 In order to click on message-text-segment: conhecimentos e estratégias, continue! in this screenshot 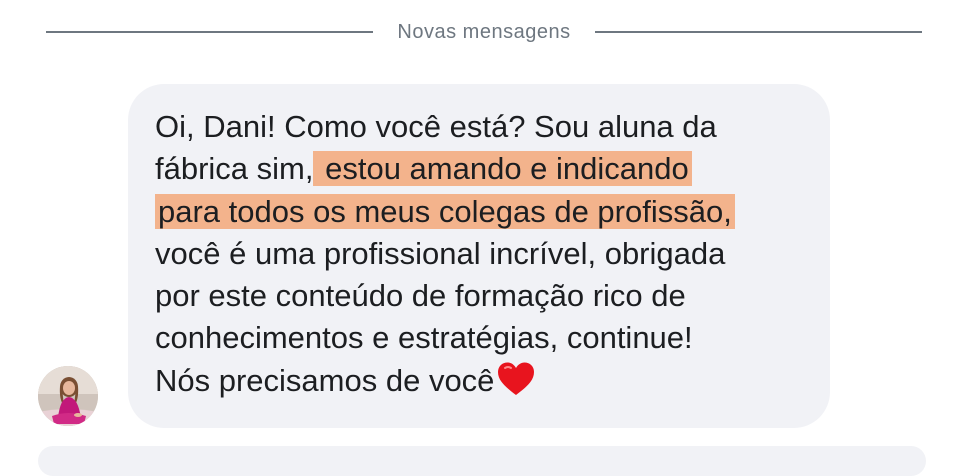, I will do `click(424, 338)`.